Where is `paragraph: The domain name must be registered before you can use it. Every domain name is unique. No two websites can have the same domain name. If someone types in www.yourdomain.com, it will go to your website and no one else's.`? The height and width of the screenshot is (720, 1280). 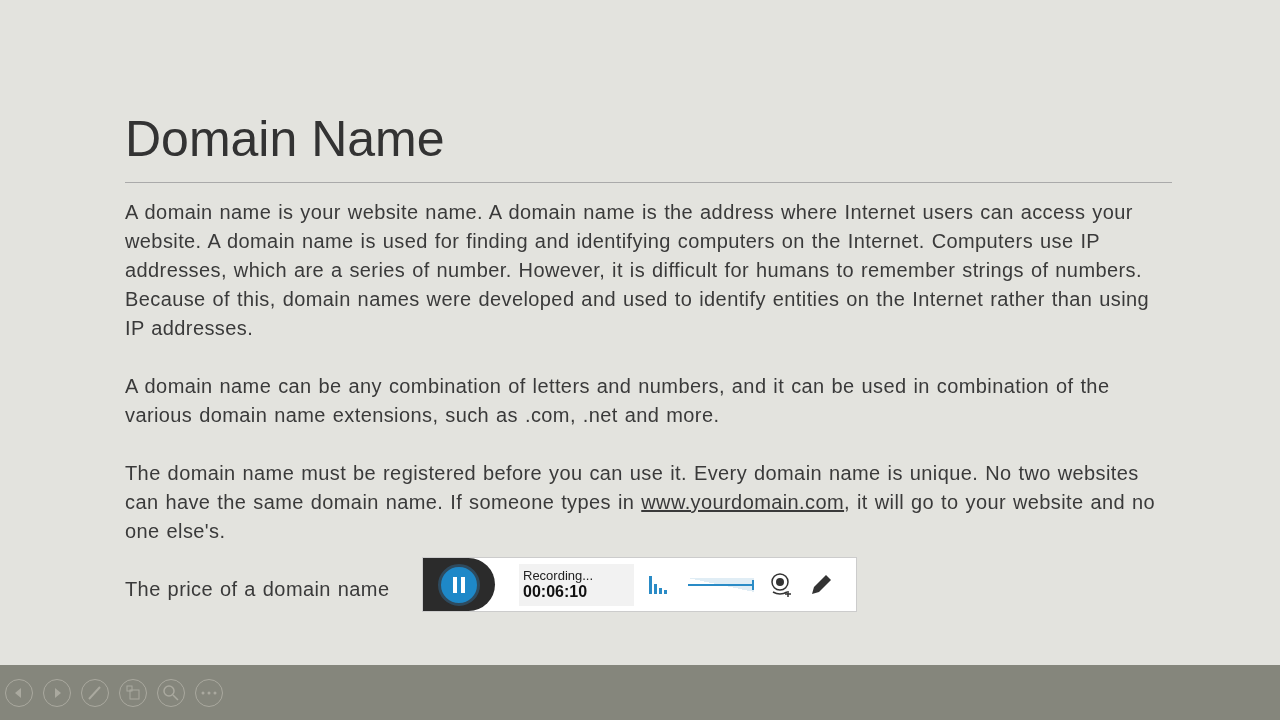 paragraph: The domain name must be registered before you can use it. Every domain name is unique. No two websites can have the same domain name. If someone types in www.yourdomain.com, it will go to your website and no one else's. is located at coordinates (641, 502).